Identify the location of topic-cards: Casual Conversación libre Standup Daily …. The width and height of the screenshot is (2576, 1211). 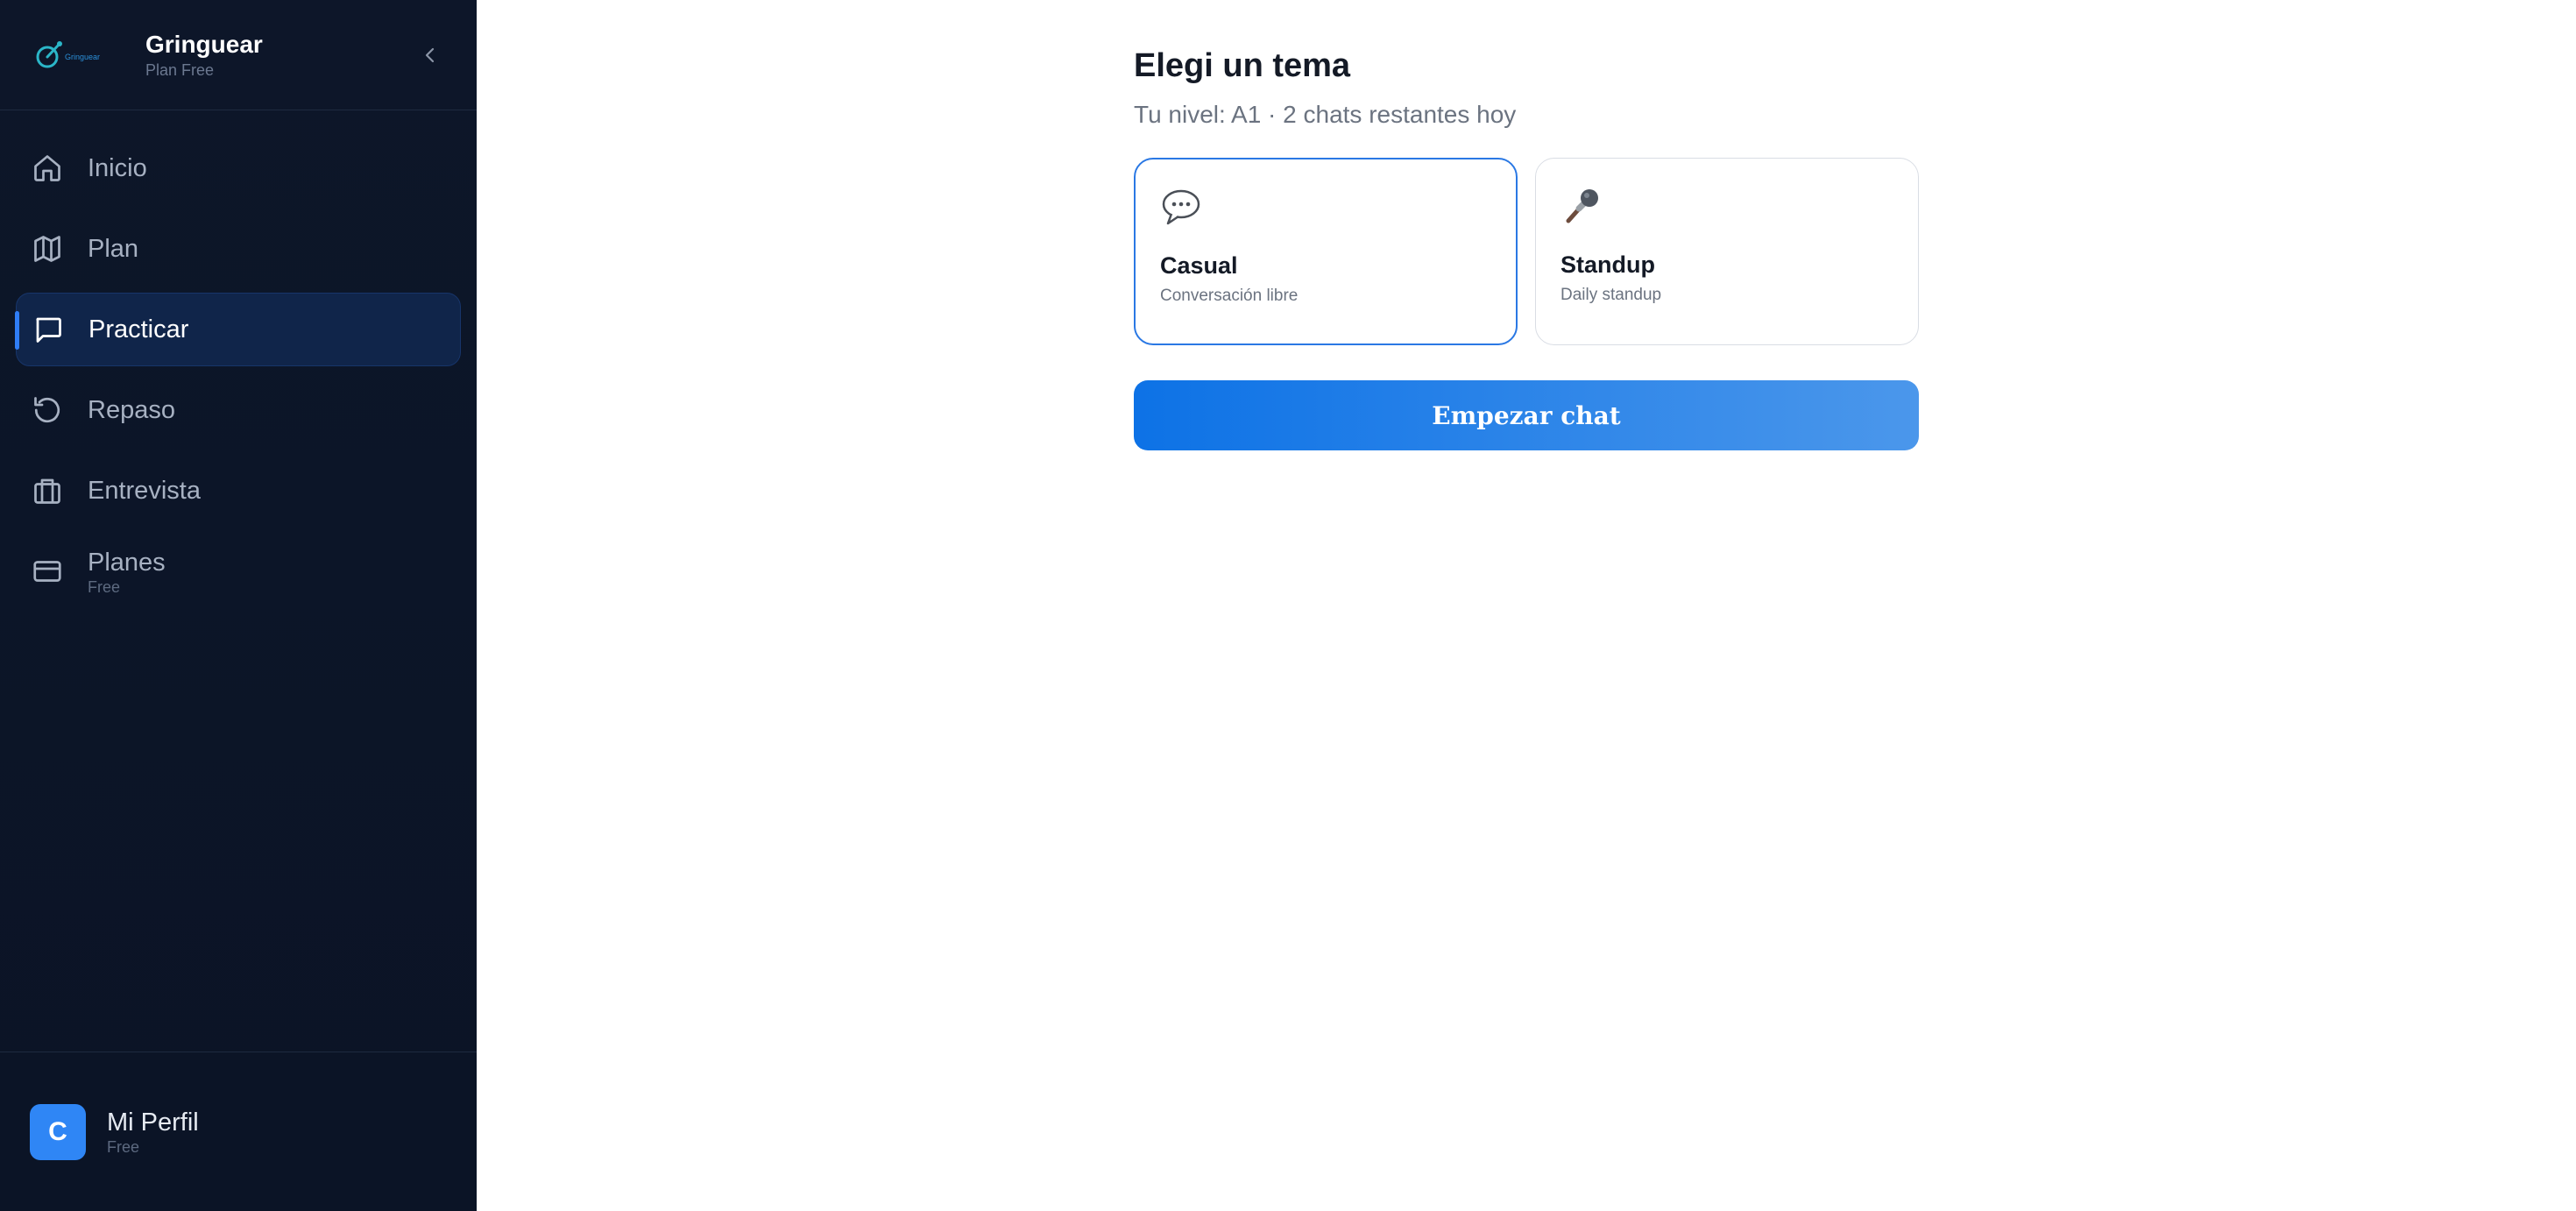
(1526, 251).